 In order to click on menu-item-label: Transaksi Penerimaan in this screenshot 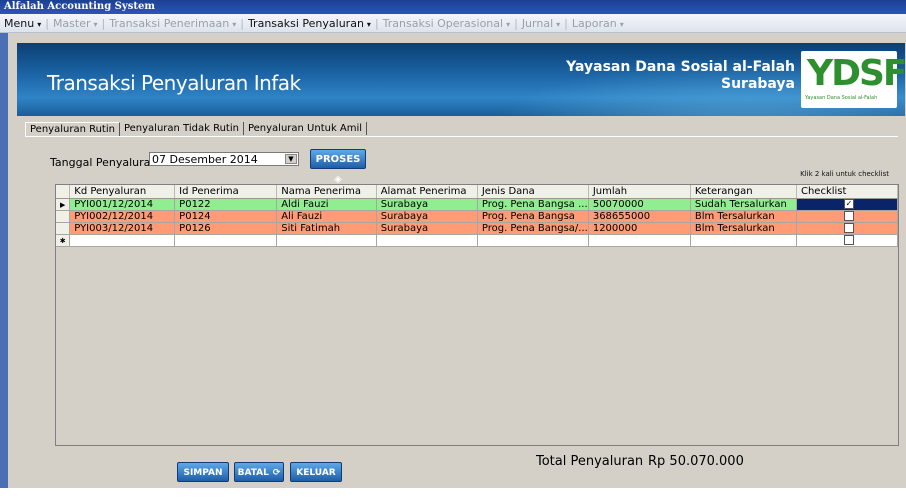, I will do `click(169, 23)`.